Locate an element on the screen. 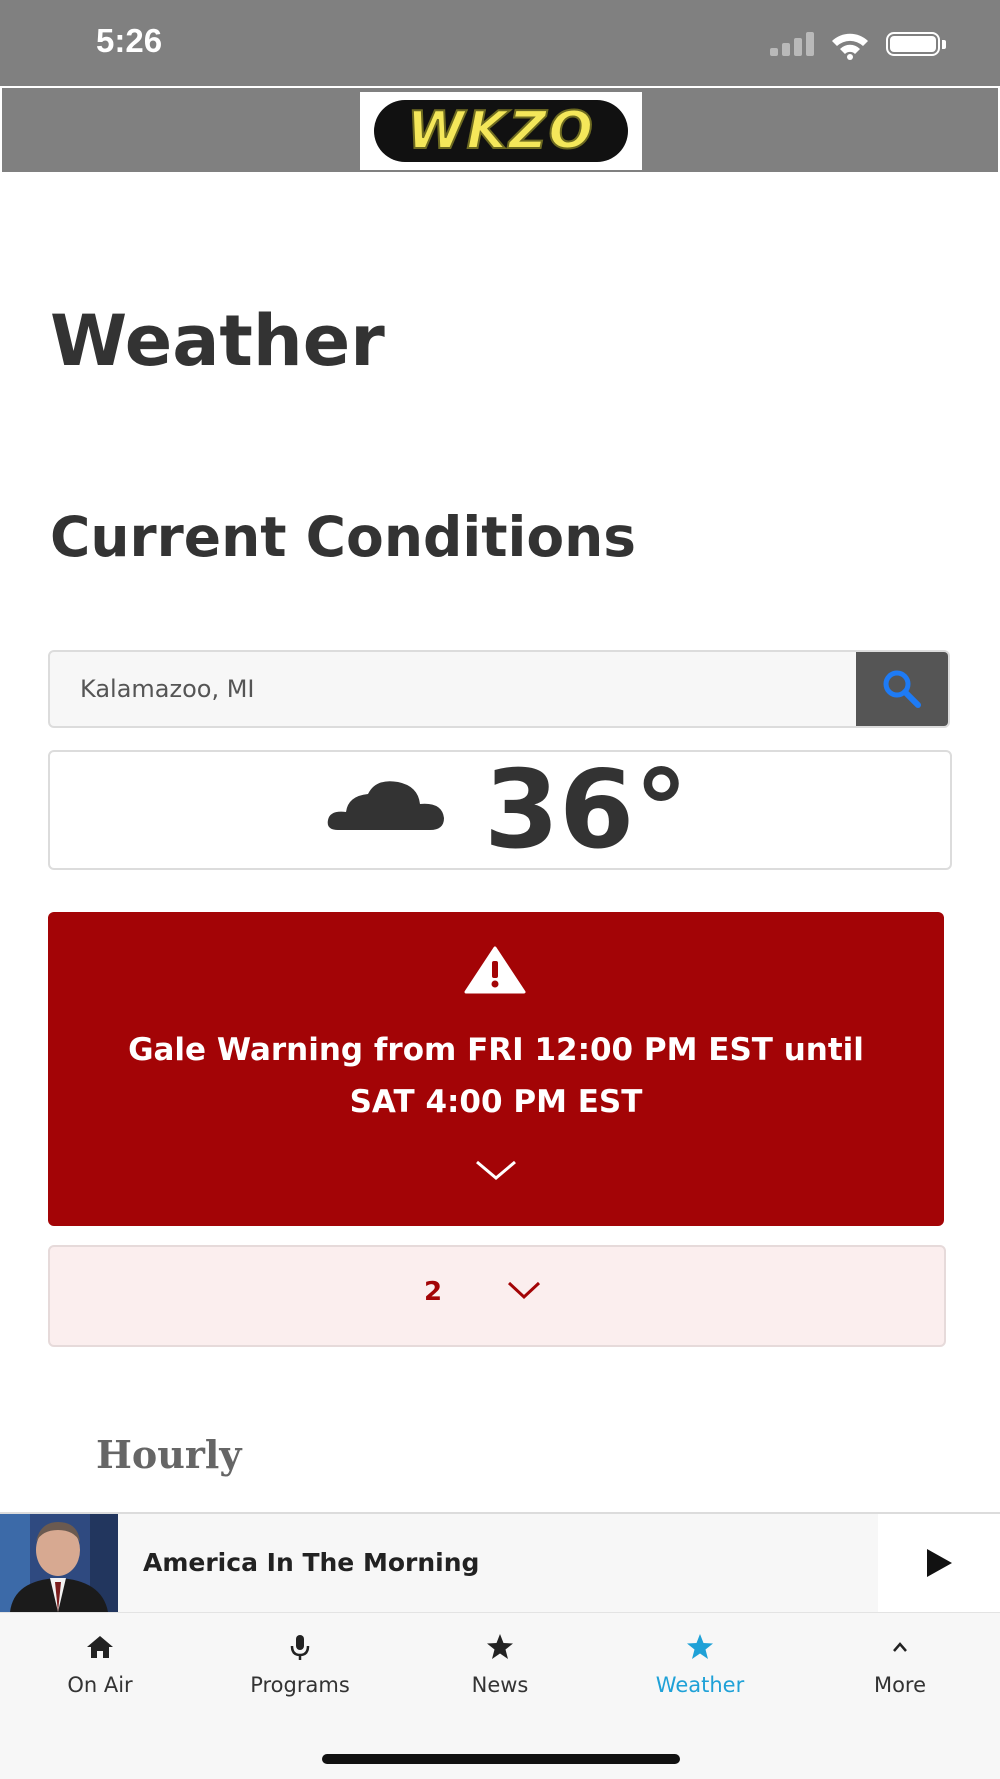  home-icon is located at coordinates (100, 1647).